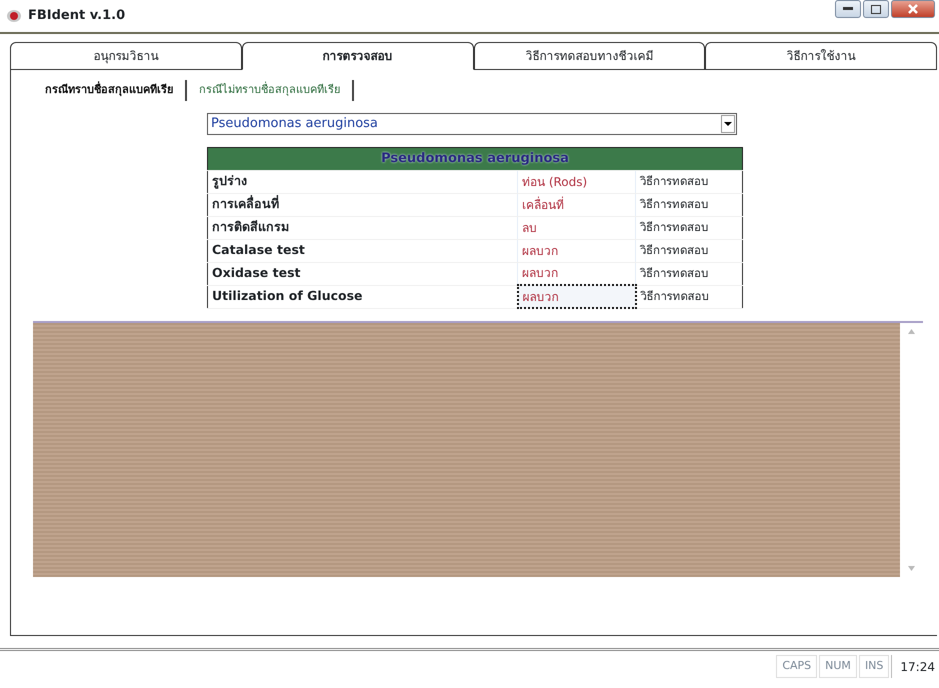 Image resolution: width=939 pixels, height=688 pixels. I want to click on minimize-button, so click(848, 9).